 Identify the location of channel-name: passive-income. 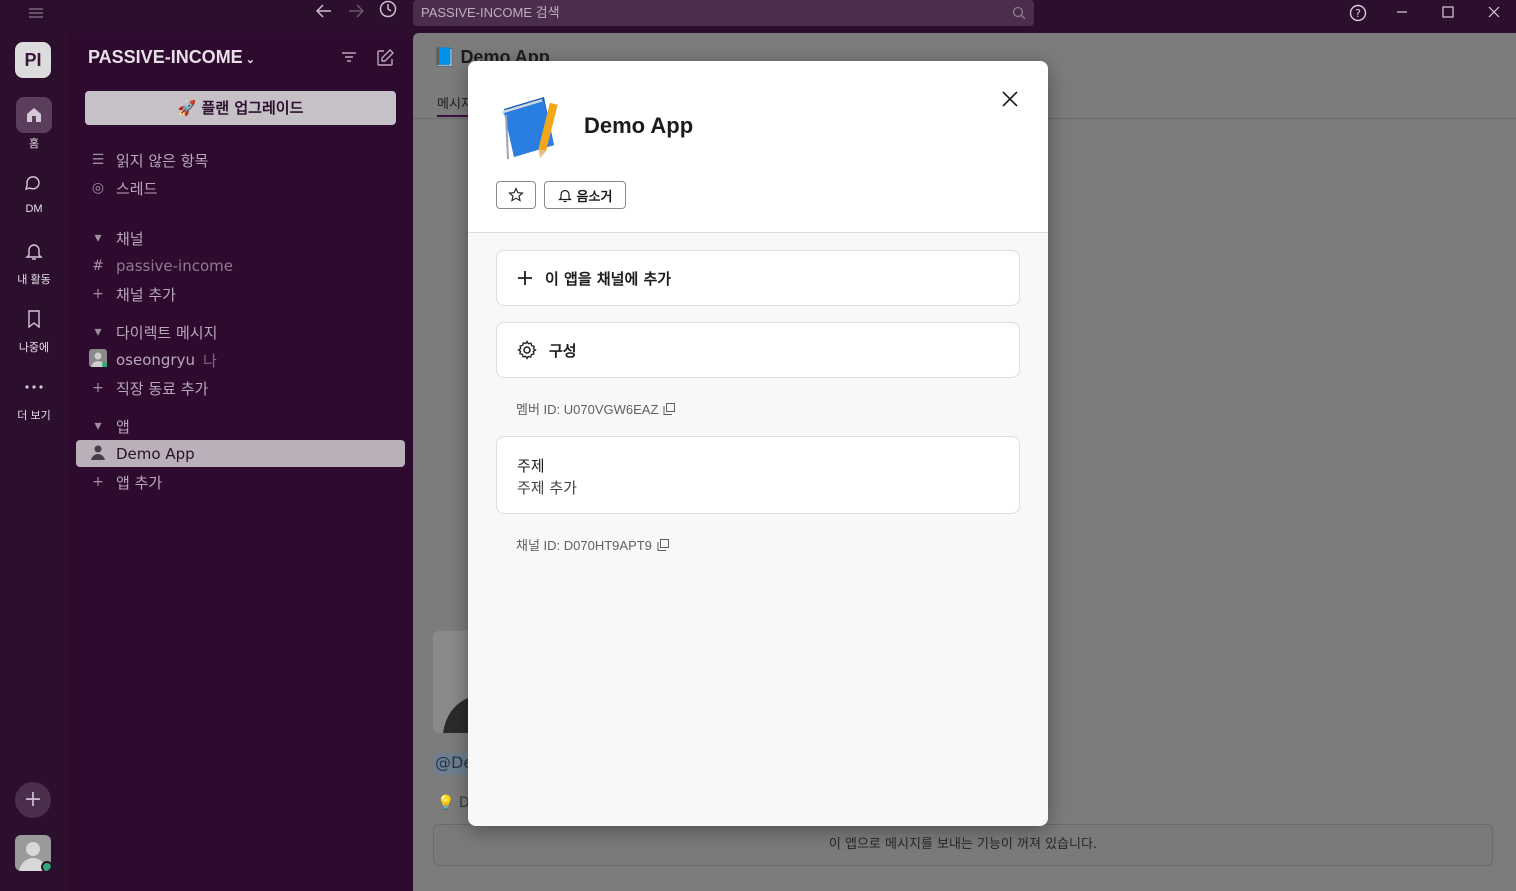
(174, 266).